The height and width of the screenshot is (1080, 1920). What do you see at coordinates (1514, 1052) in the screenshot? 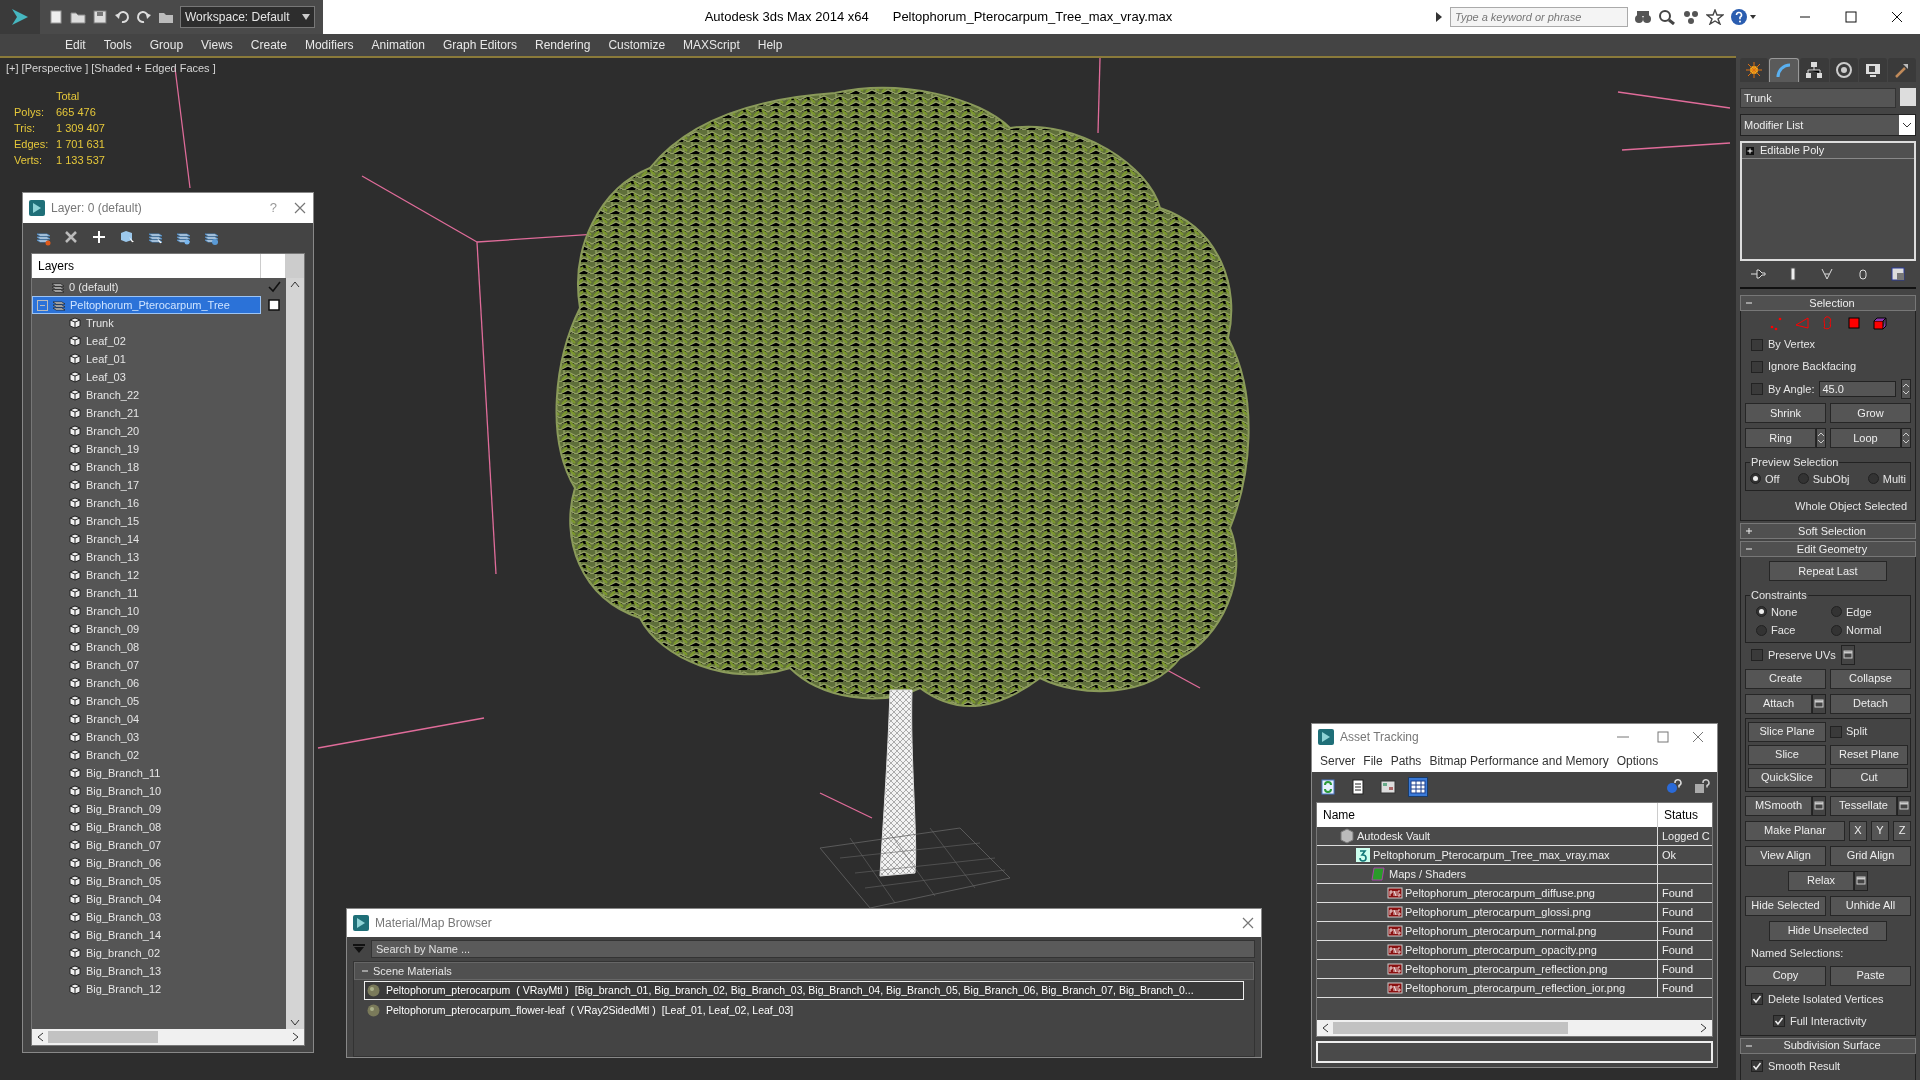
I see `path-field` at bounding box center [1514, 1052].